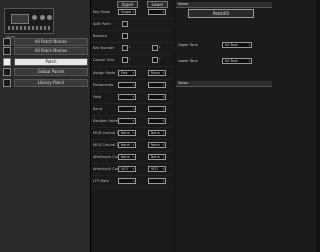  Describe the element at coordinates (51, 83) in the screenshot. I see `nav-item-library-patch: Library Patch` at that location.